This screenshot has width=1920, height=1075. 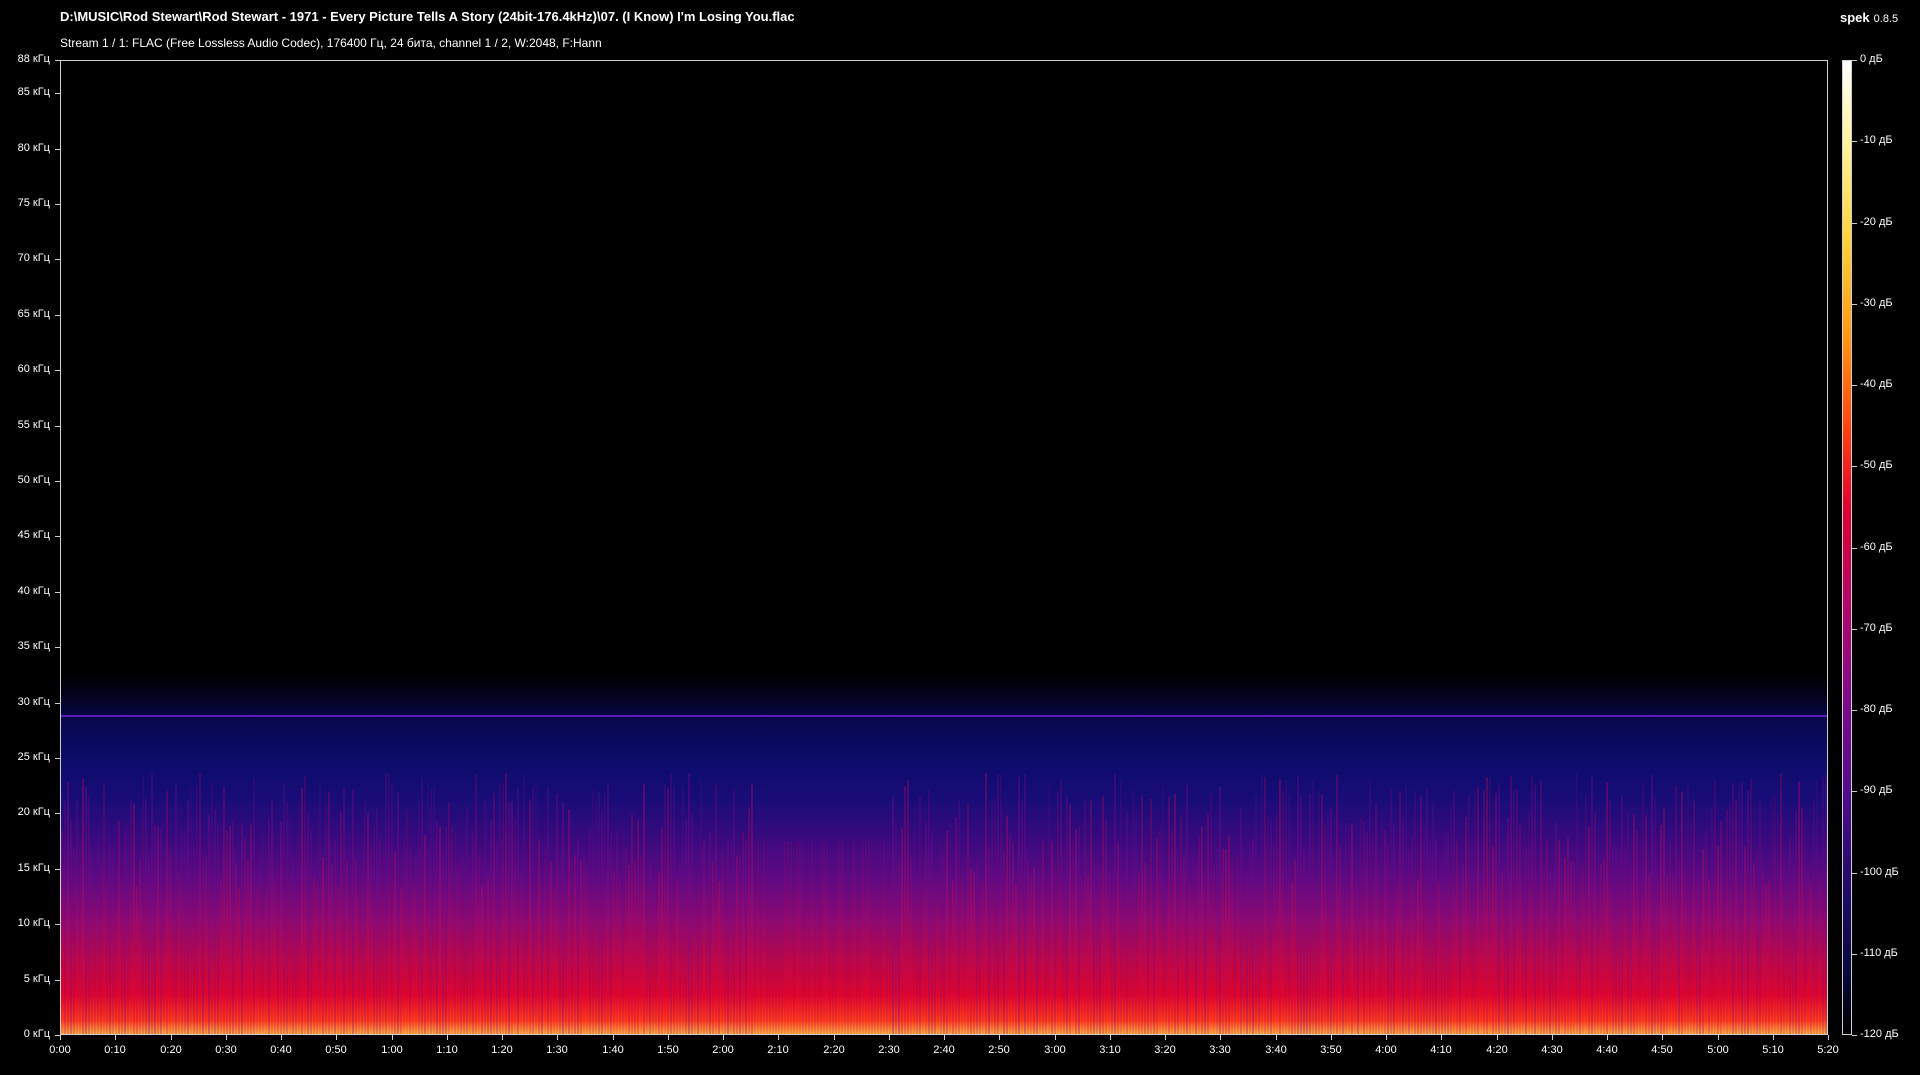 What do you see at coordinates (502, 1050) in the screenshot?
I see `time-label: 1:20` at bounding box center [502, 1050].